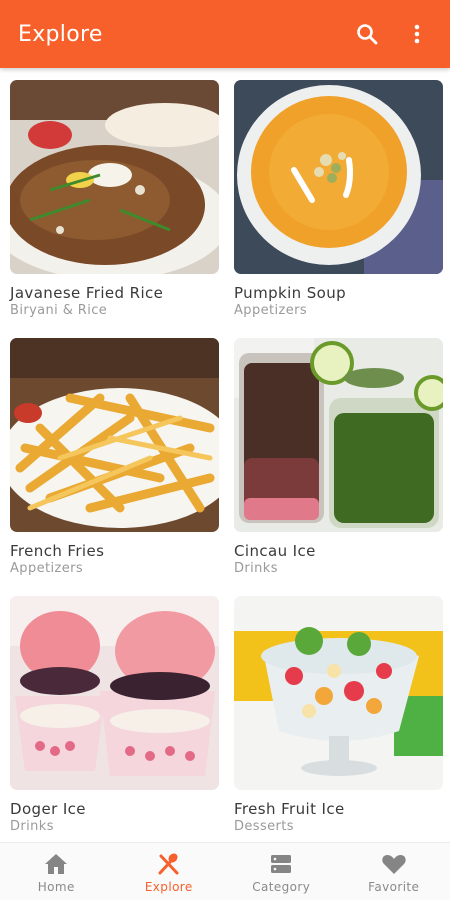 The width and height of the screenshot is (450, 900). I want to click on recipe-card: Pumpkin Soup Appetizers, so click(338, 199).